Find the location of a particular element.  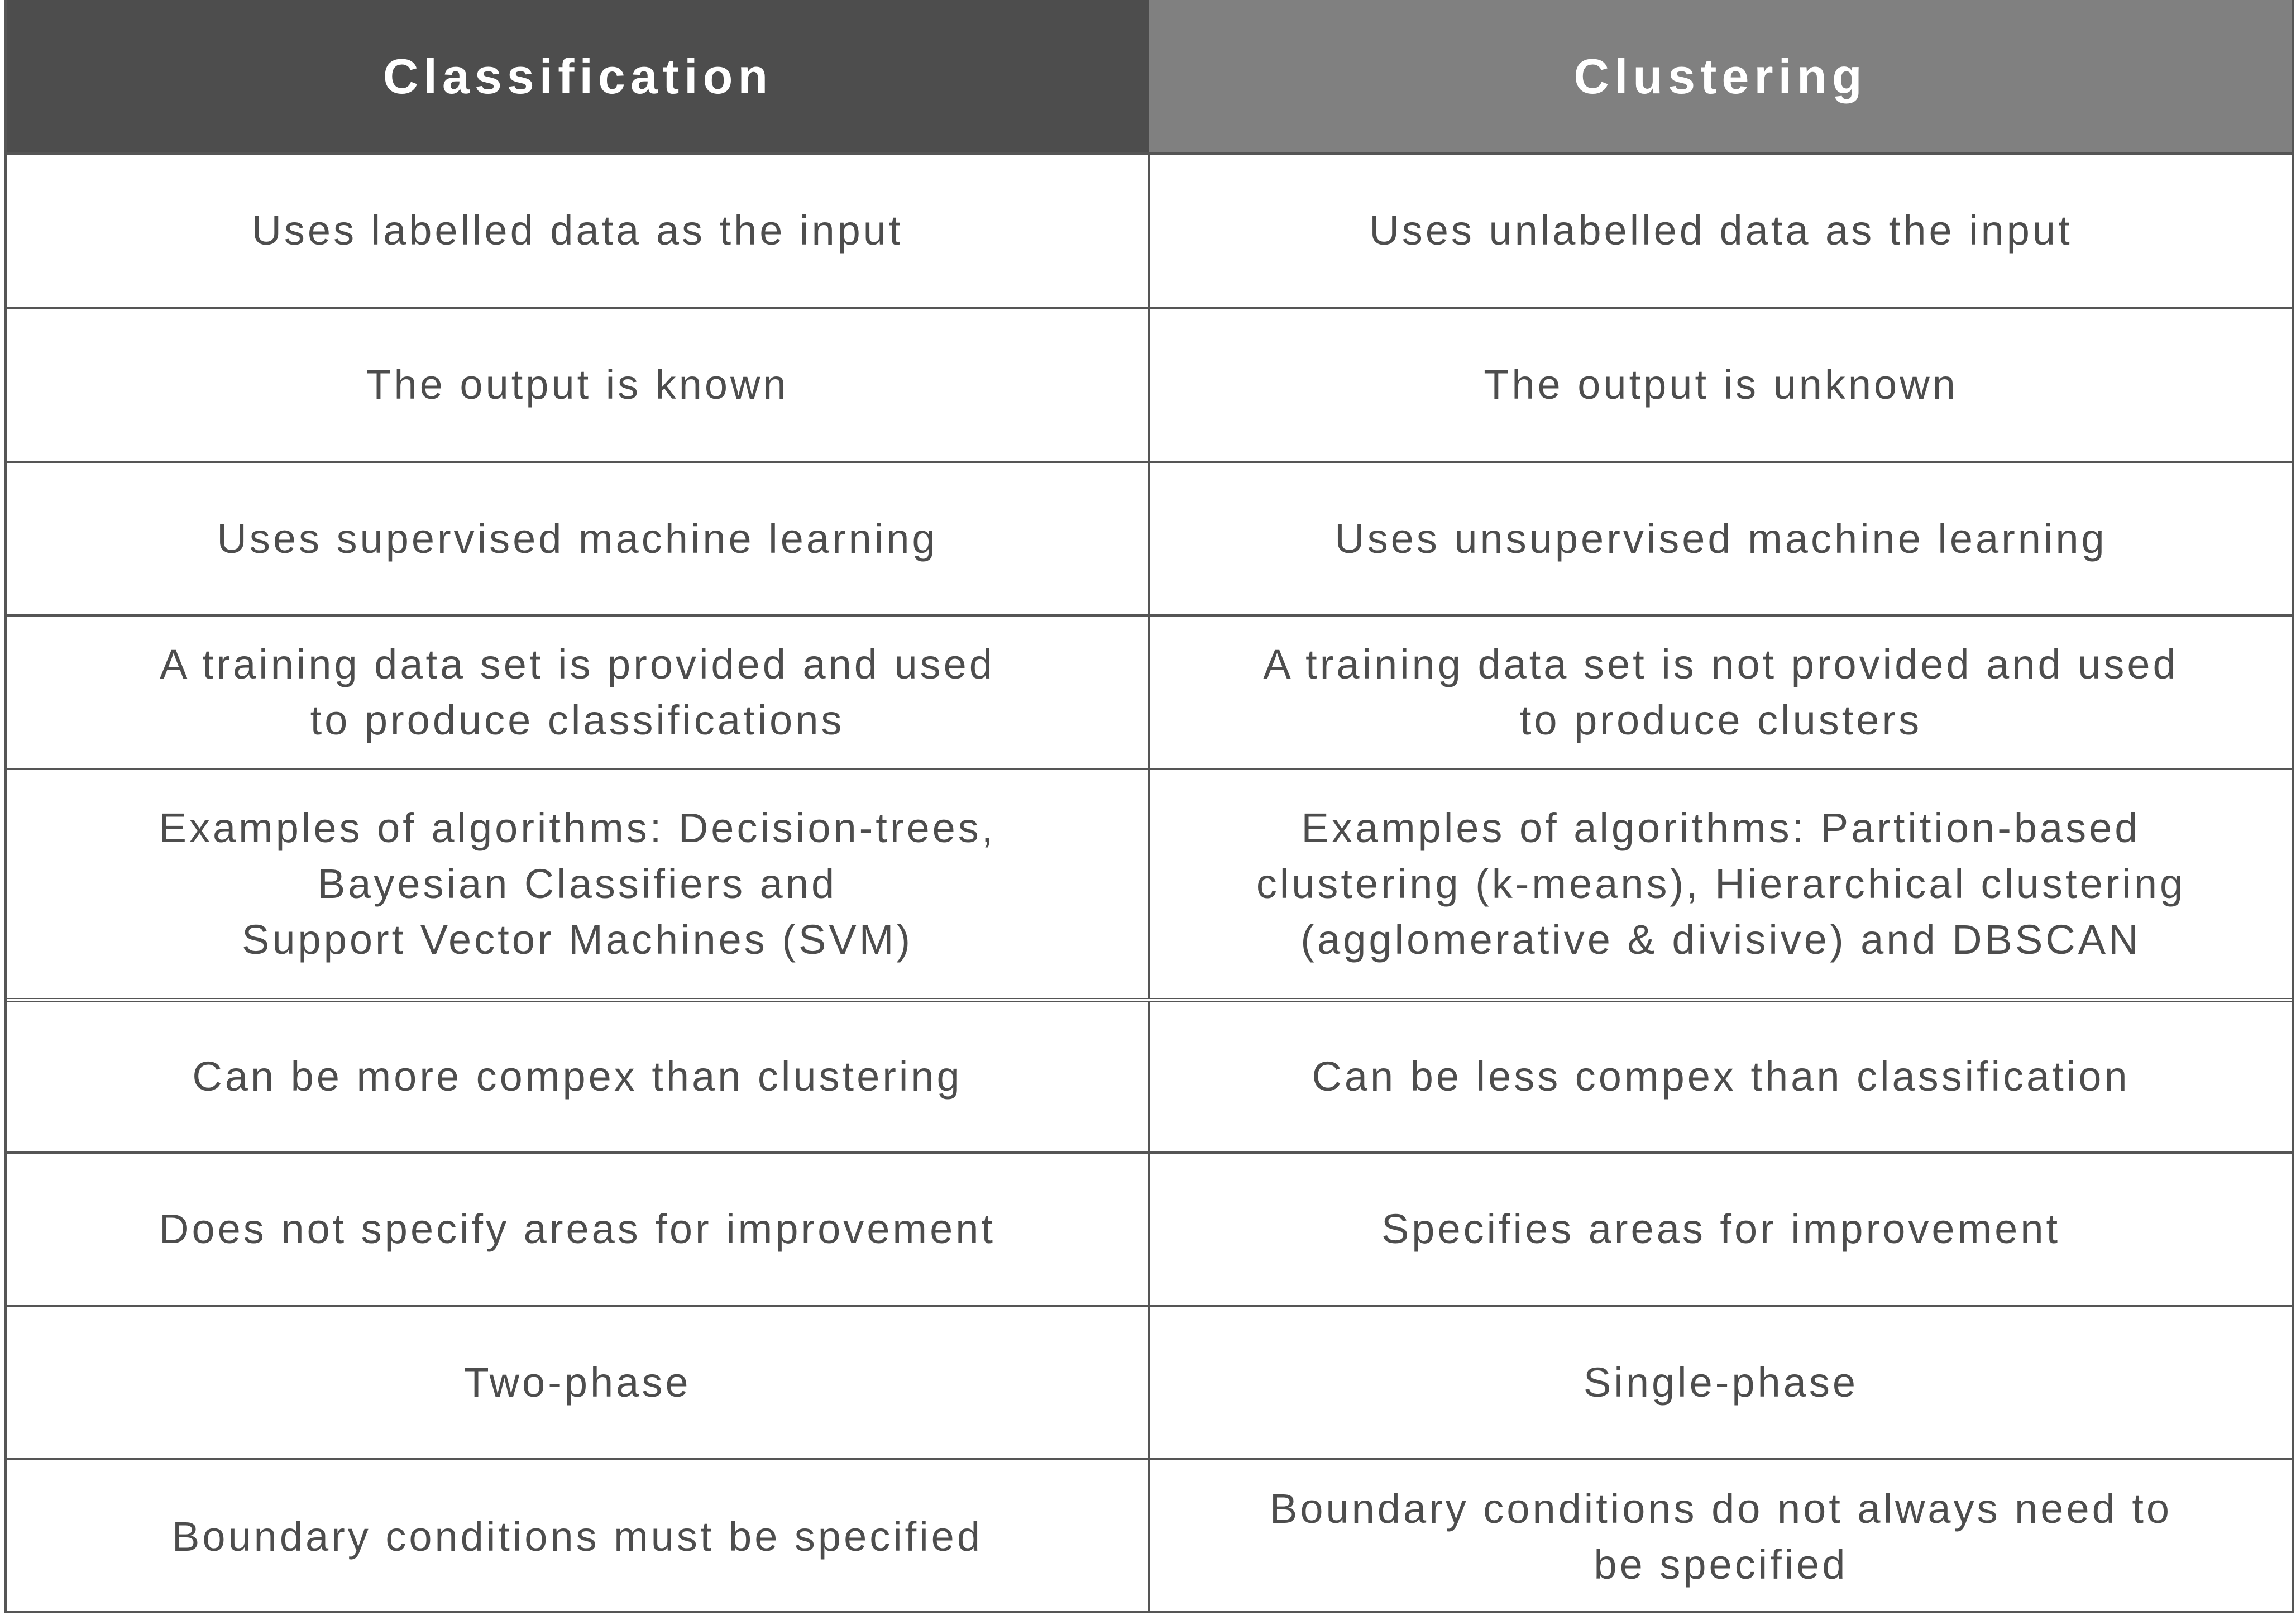

cell-text: Uses supervised machine learning is located at coordinates (577, 538).